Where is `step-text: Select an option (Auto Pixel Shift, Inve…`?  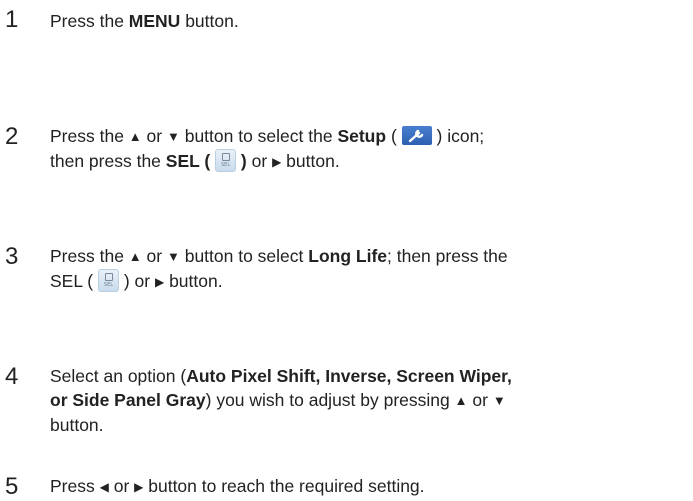 step-text: Select an option (Auto Pixel Shift, Inve… is located at coordinates (281, 400).